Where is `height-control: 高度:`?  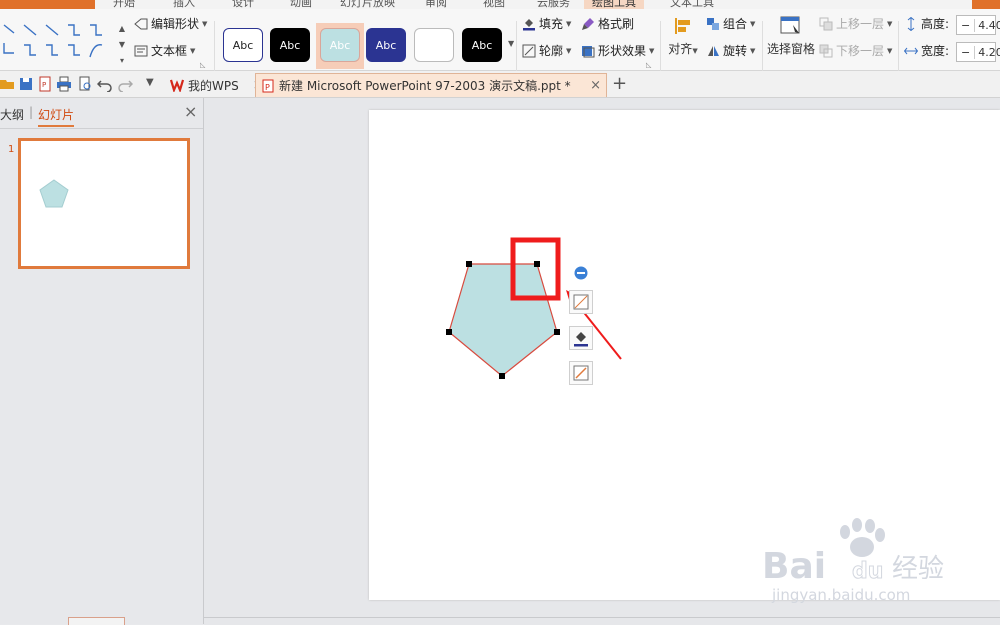 height-control: 高度: is located at coordinates (926, 23).